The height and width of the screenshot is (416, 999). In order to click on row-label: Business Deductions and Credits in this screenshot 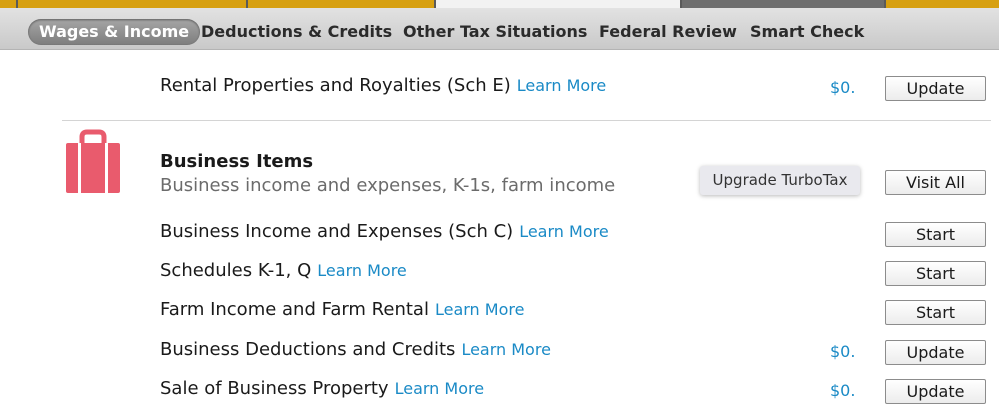, I will do `click(308, 349)`.